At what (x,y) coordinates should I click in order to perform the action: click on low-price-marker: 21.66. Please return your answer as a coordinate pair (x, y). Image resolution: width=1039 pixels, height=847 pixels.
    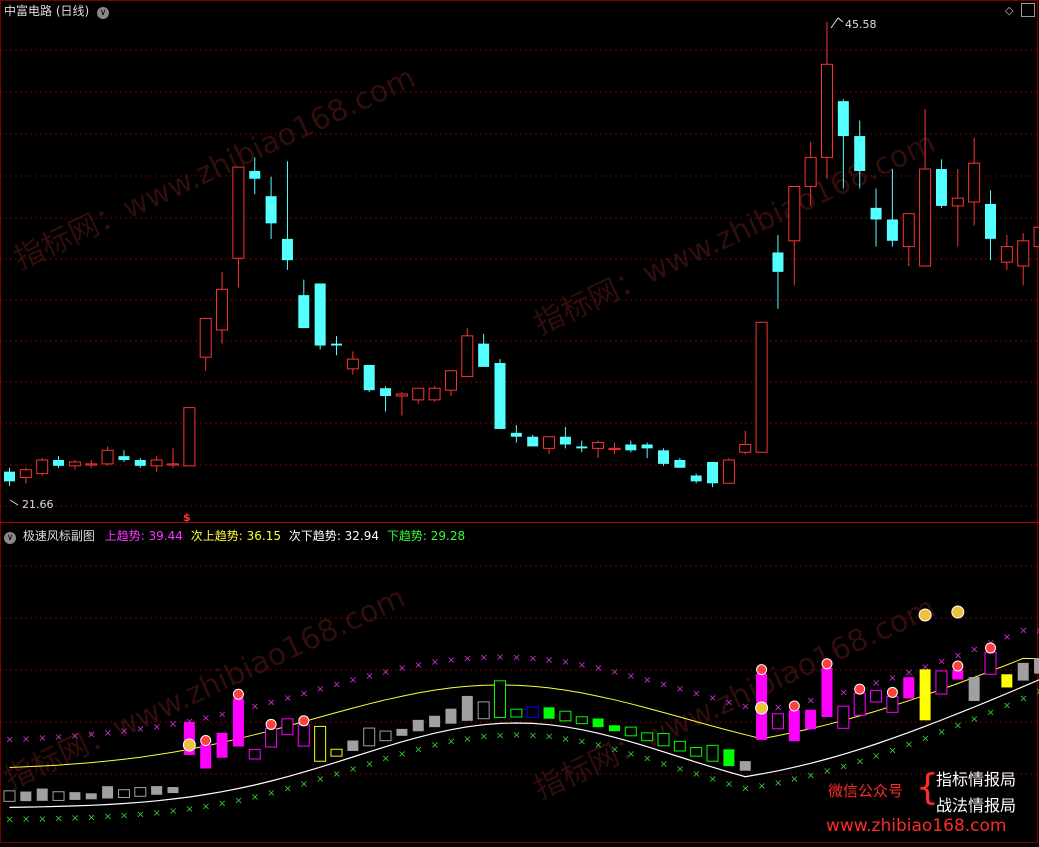
    Looking at the image, I should click on (38, 504).